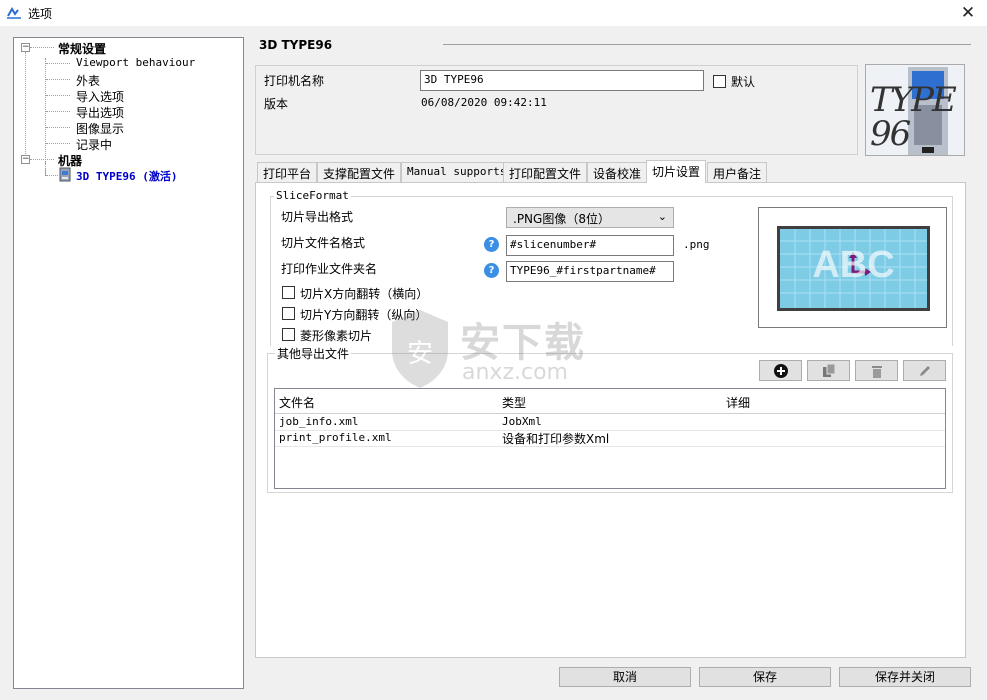  What do you see at coordinates (323, 243) in the screenshot?
I see `filename-format-label: 切片文件名格式` at bounding box center [323, 243].